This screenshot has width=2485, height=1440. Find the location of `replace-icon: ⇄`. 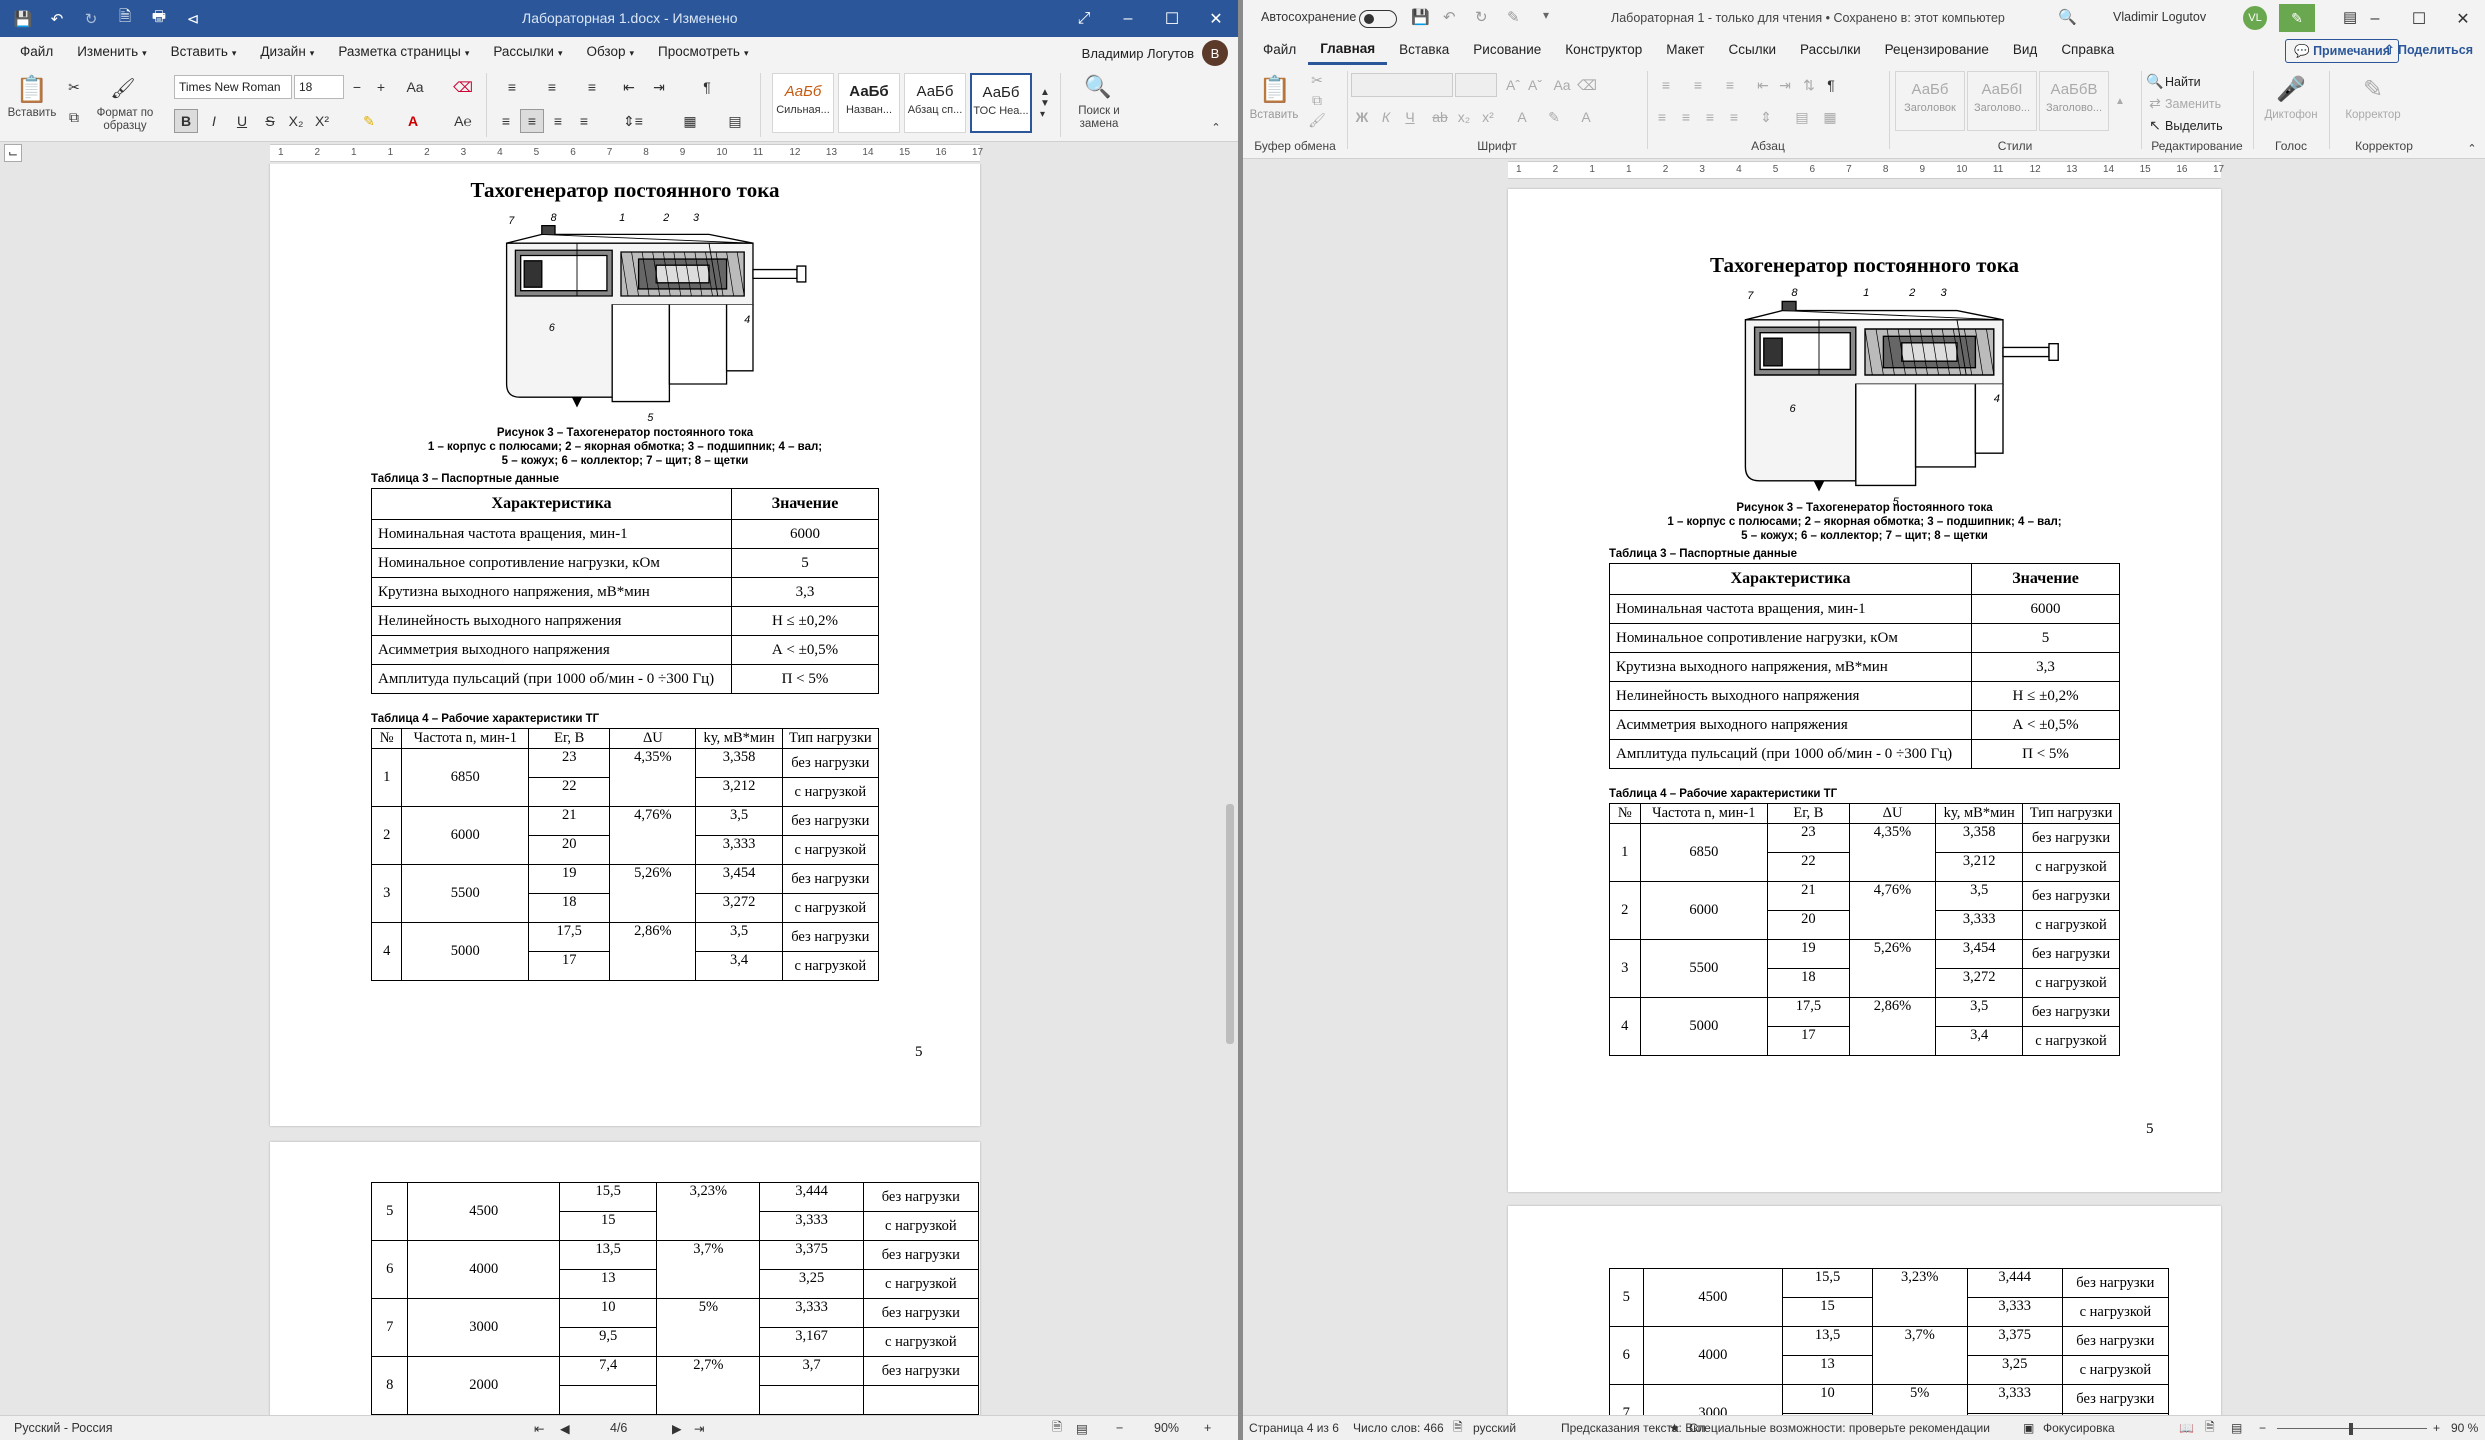

replace-icon: ⇄ is located at coordinates (2155, 103).